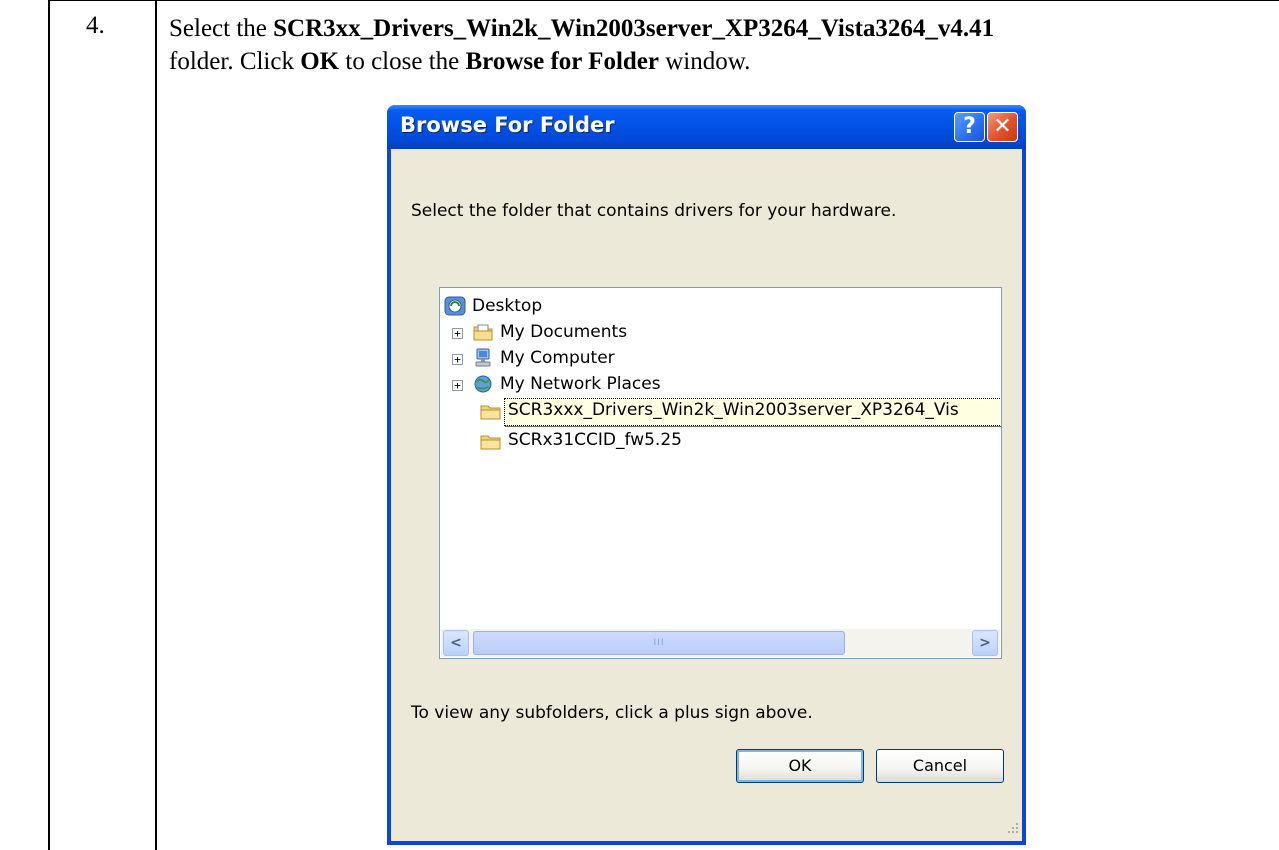  I want to click on tree-item-my-documents: + My Documents, so click(580, 333).